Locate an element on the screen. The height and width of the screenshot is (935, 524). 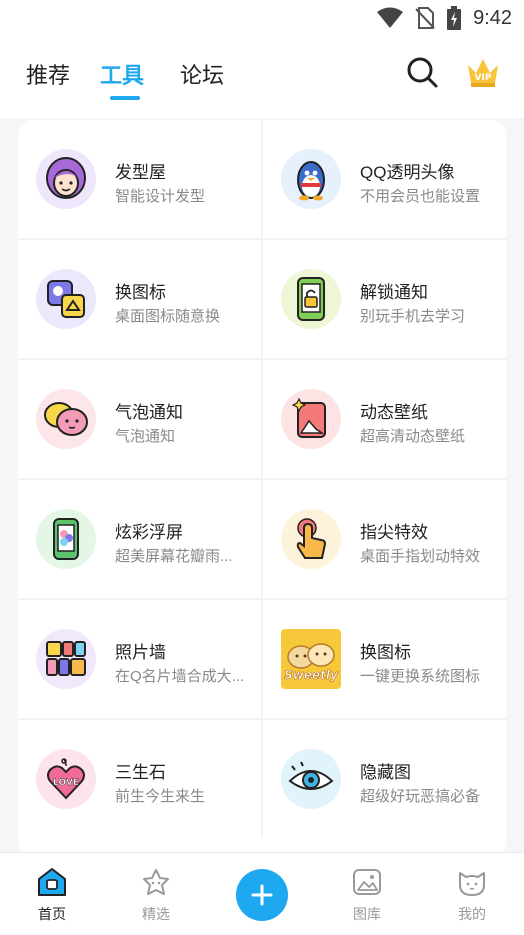
qq-penguin-icon is located at coordinates (311, 181).